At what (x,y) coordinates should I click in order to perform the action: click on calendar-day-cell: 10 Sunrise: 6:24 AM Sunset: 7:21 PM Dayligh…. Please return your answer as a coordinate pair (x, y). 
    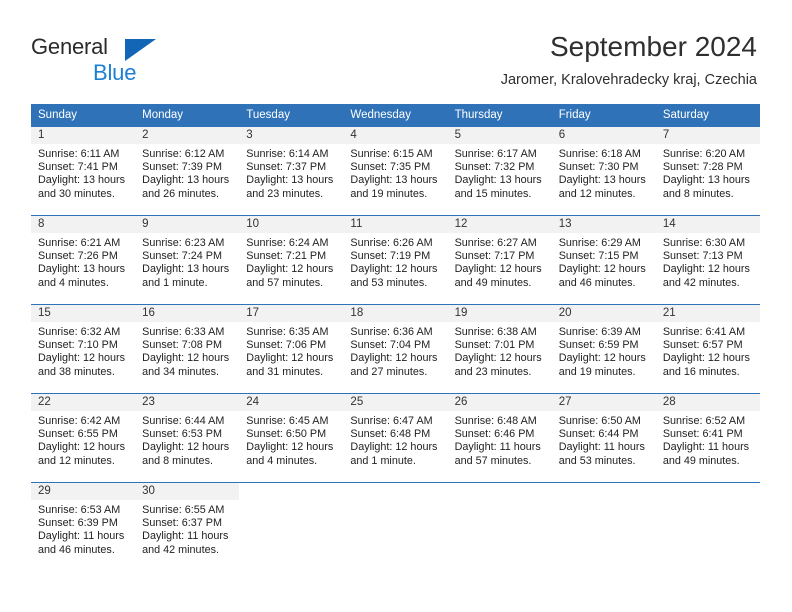
    Looking at the image, I should click on (291, 260).